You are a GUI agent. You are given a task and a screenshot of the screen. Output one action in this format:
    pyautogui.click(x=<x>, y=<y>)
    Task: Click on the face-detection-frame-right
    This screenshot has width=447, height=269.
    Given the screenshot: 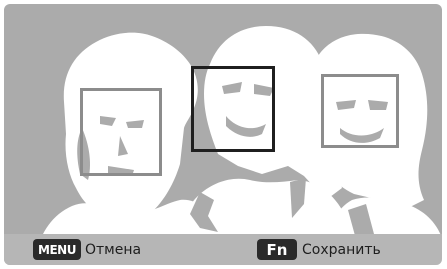 What is the action you would take?
    pyautogui.click(x=360, y=111)
    